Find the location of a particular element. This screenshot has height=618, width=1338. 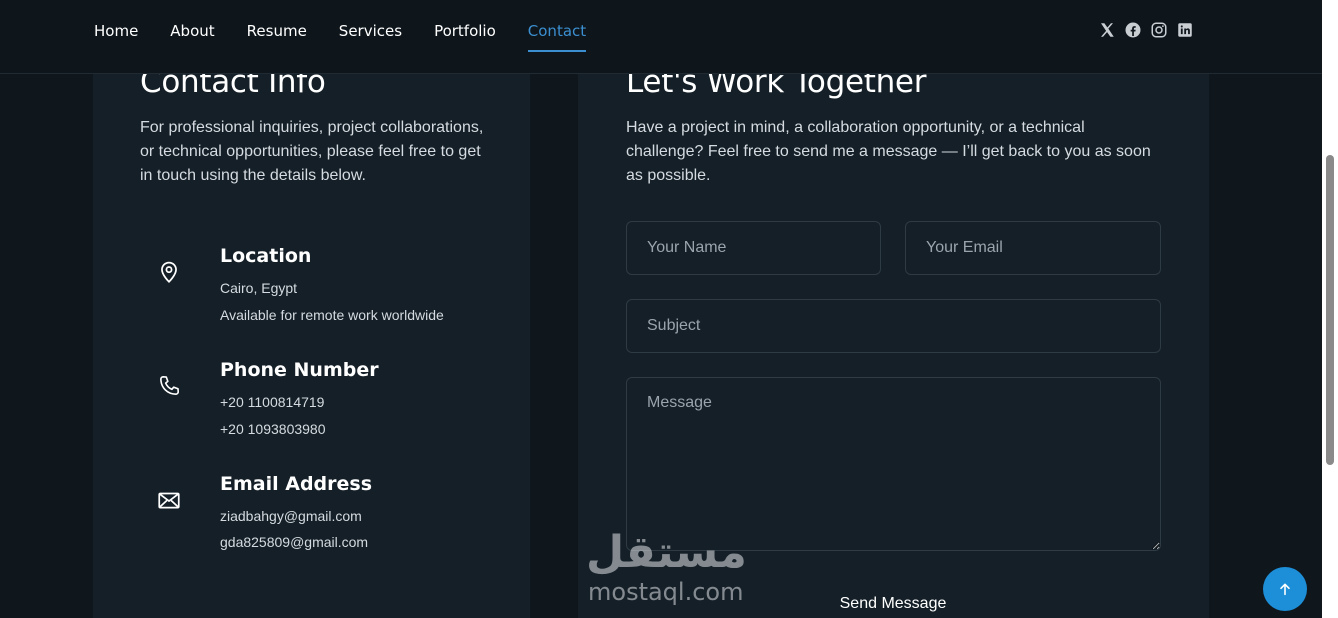

location-note: Available for remote work worldwide is located at coordinates (332, 315).